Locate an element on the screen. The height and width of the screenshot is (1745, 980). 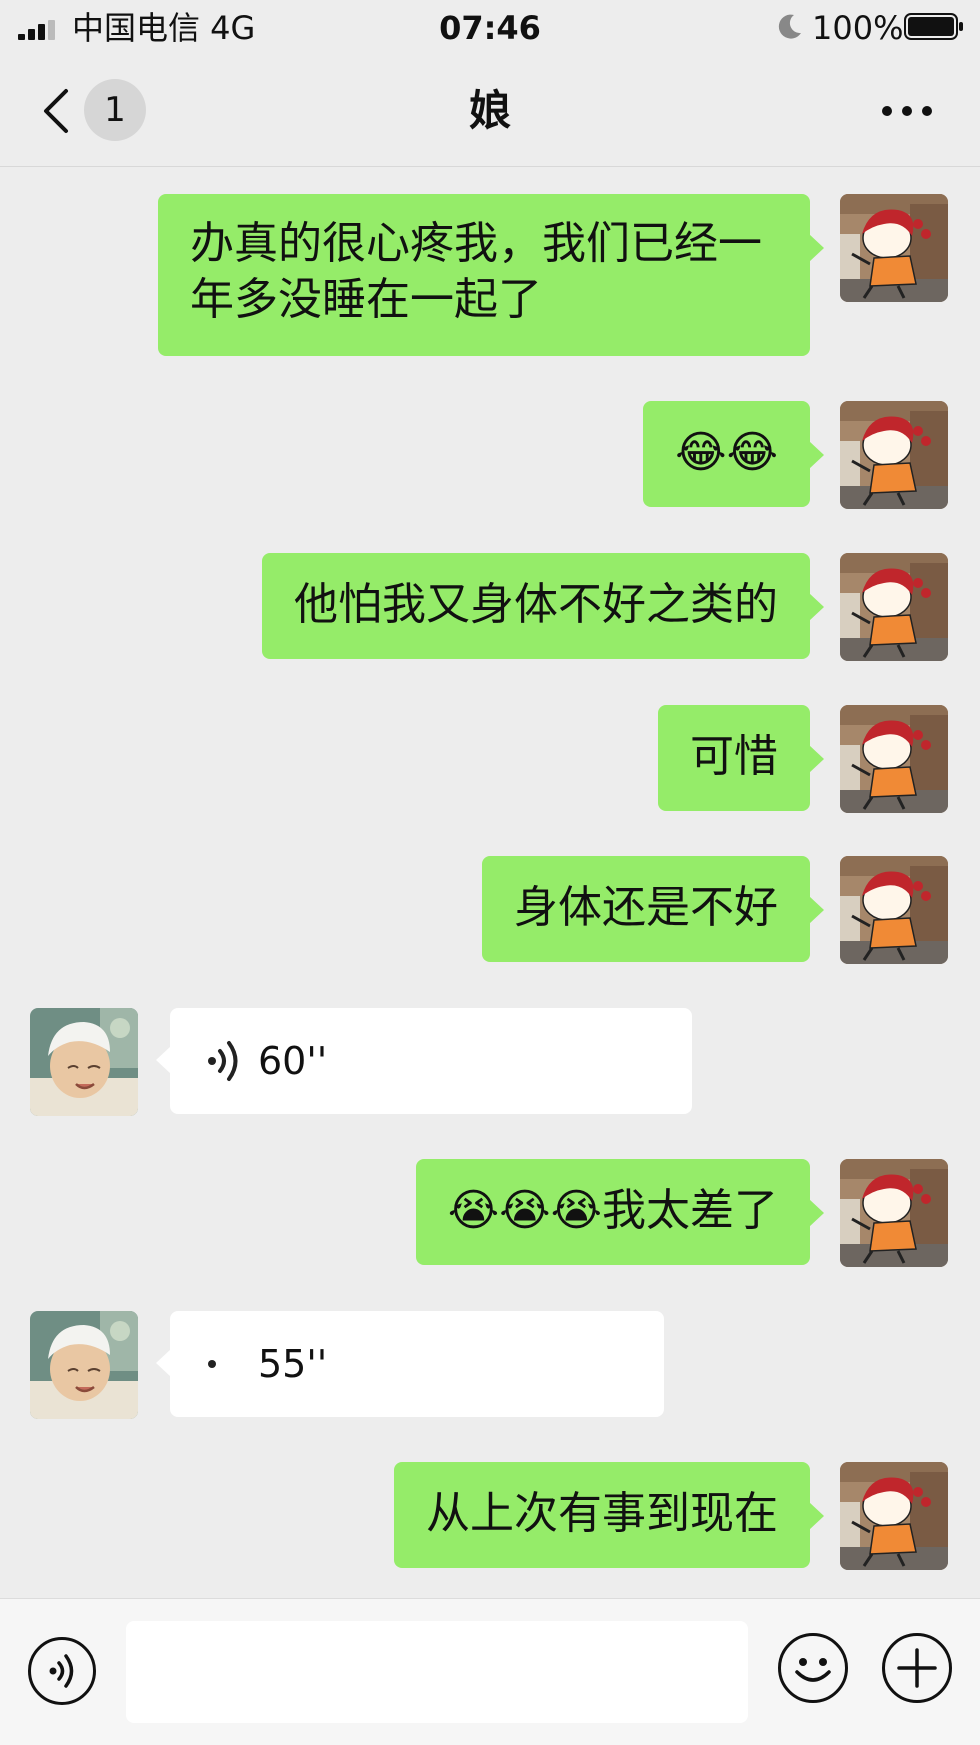
message-input is located at coordinates (437, 1672).